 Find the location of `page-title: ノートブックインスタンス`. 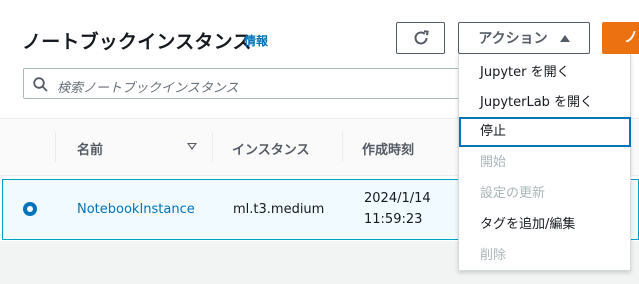

page-title: ノートブックインスタンス is located at coordinates (137, 42).